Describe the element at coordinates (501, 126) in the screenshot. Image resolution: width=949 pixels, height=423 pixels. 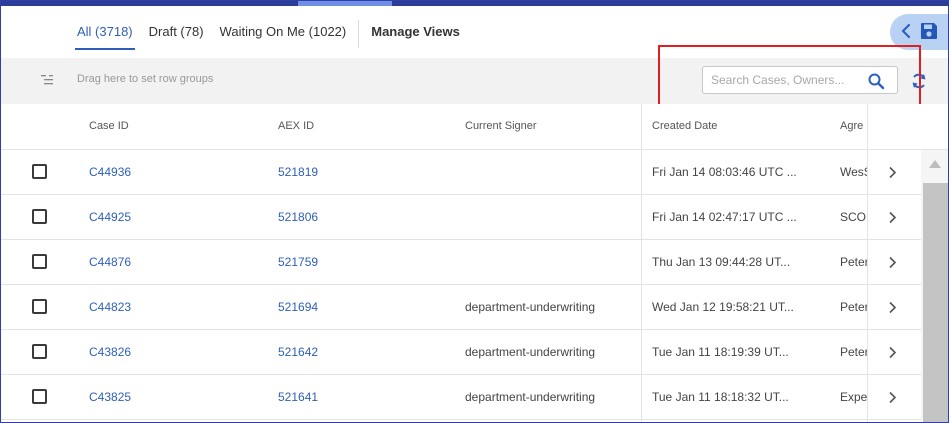
I see `column-header-current-signer: Current Signer` at that location.